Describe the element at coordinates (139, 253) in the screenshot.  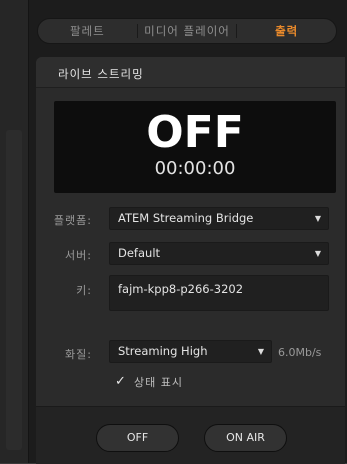
I see `server-value: Default` at that location.